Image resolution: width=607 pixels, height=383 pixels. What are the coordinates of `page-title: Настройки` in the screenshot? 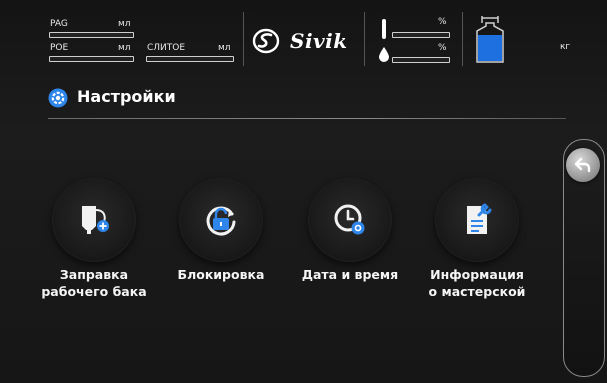 It's located at (126, 96).